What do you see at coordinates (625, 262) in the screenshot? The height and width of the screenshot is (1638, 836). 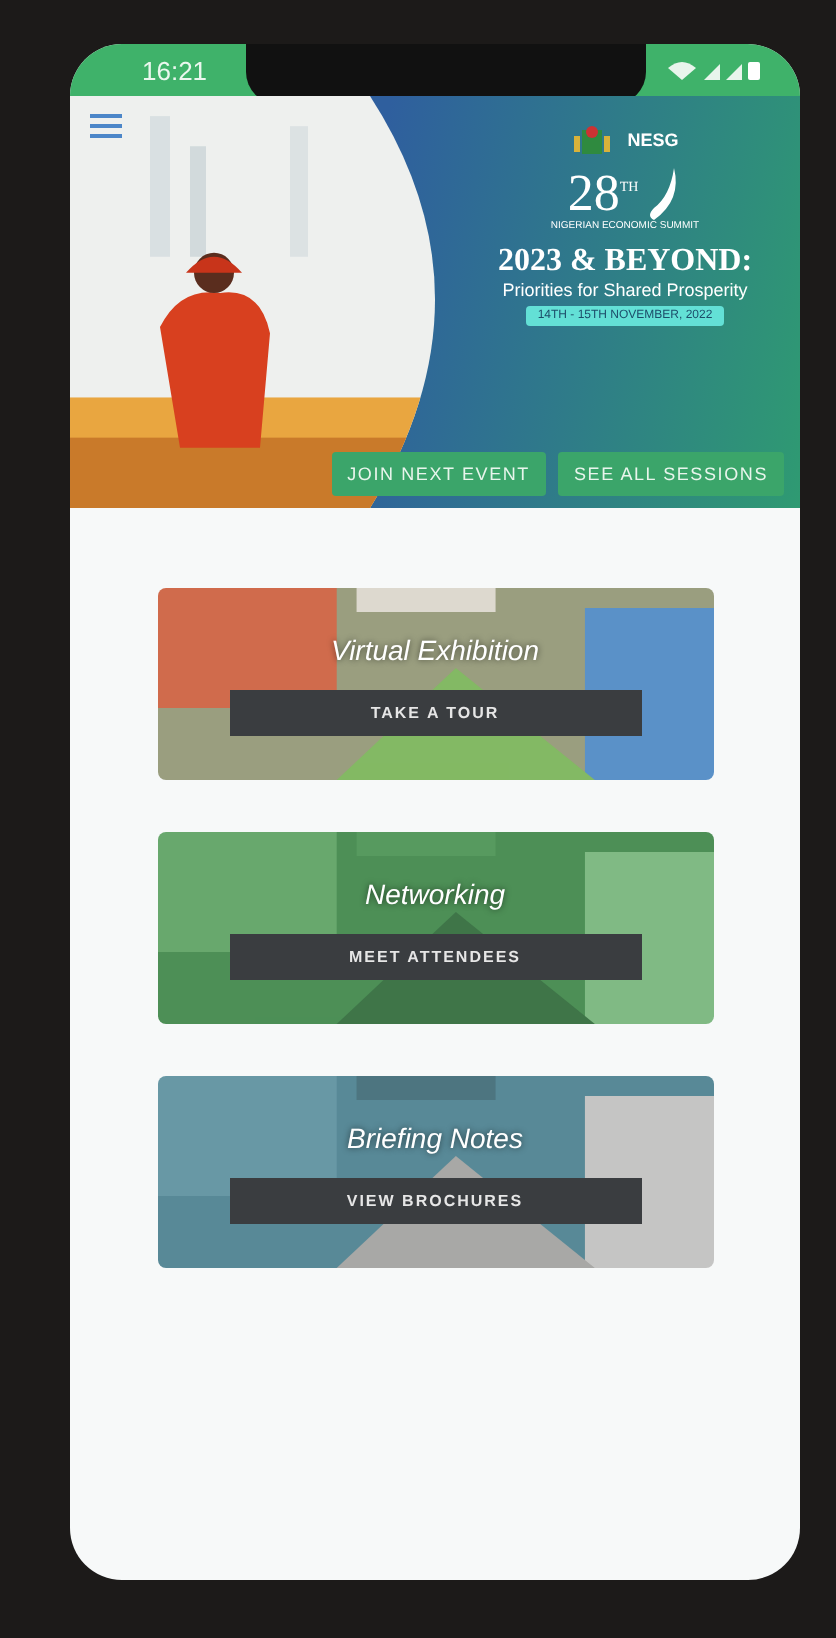 I see `event-title: 2023 & BEYOND:` at bounding box center [625, 262].